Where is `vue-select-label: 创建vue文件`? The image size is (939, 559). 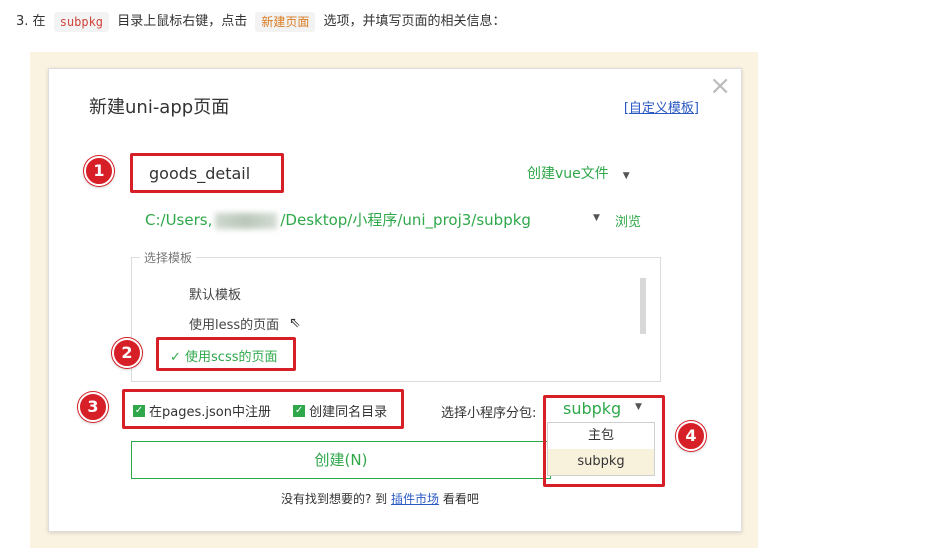 vue-select-label: 创建vue文件 is located at coordinates (568, 174).